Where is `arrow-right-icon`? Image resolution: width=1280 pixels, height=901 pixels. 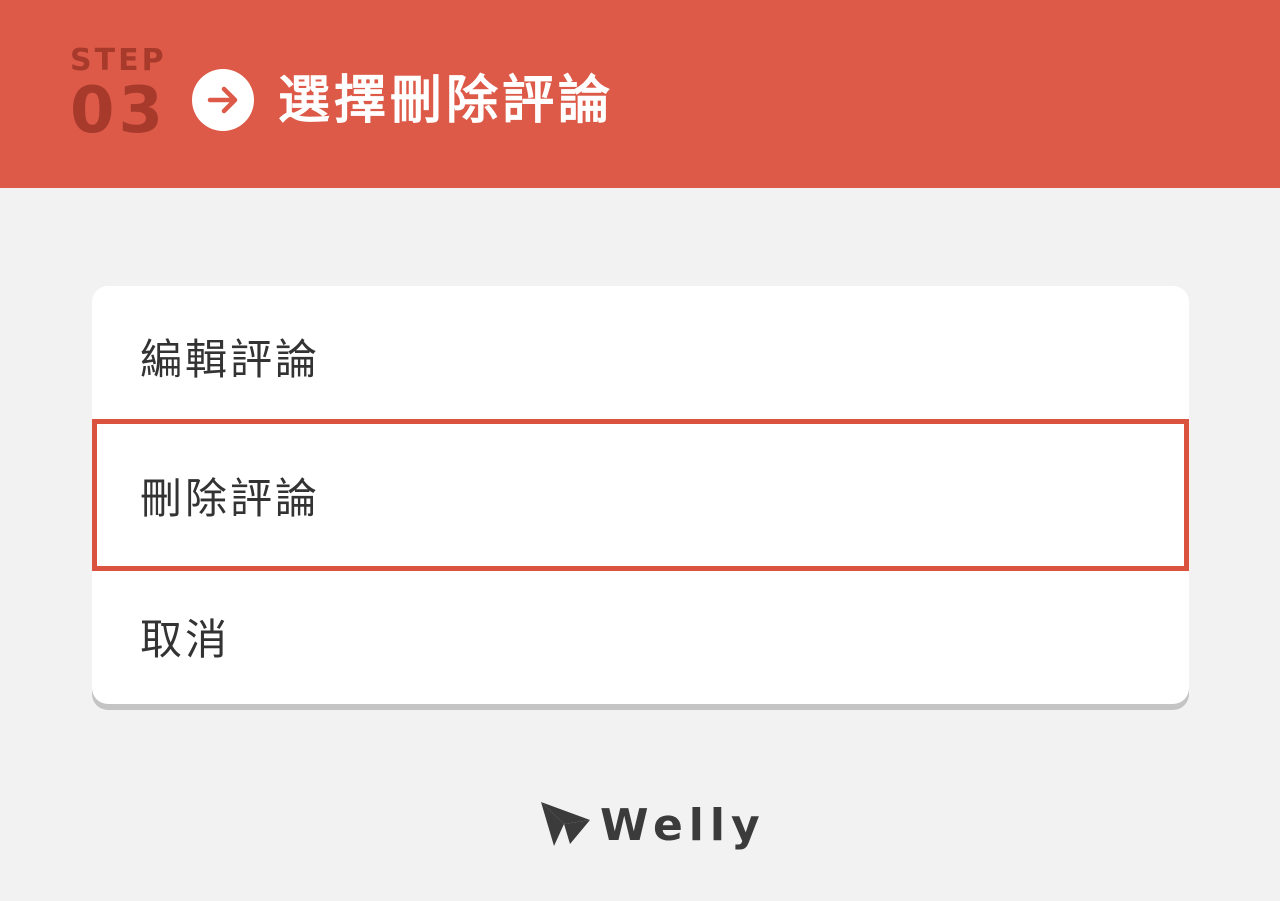
arrow-right-icon is located at coordinates (223, 100).